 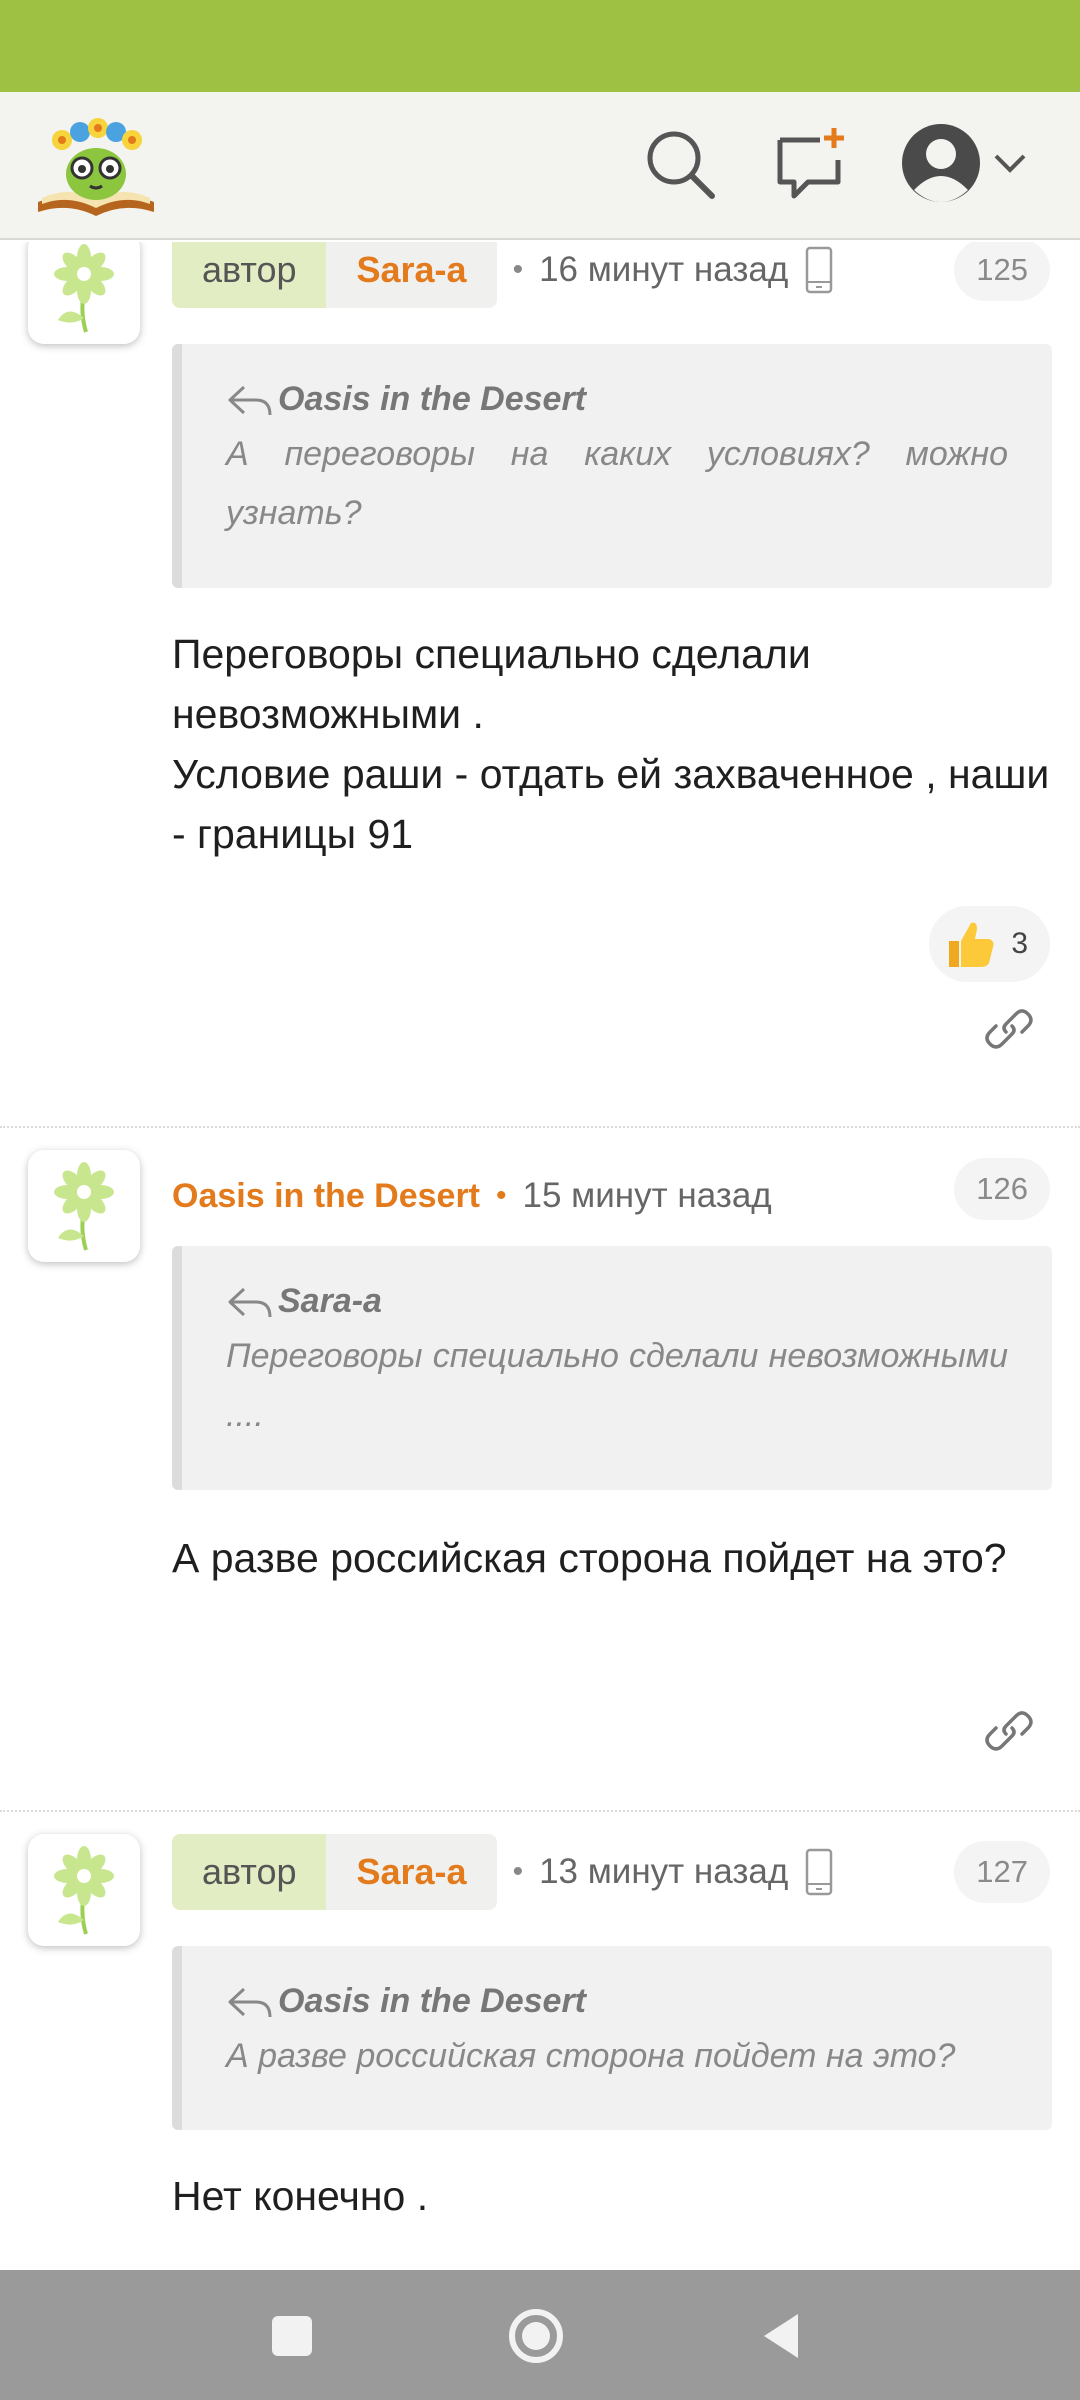 What do you see at coordinates (503, 1872) in the screenshot?
I see `comment-meta: автор Sara-a • 13 минут назад` at bounding box center [503, 1872].